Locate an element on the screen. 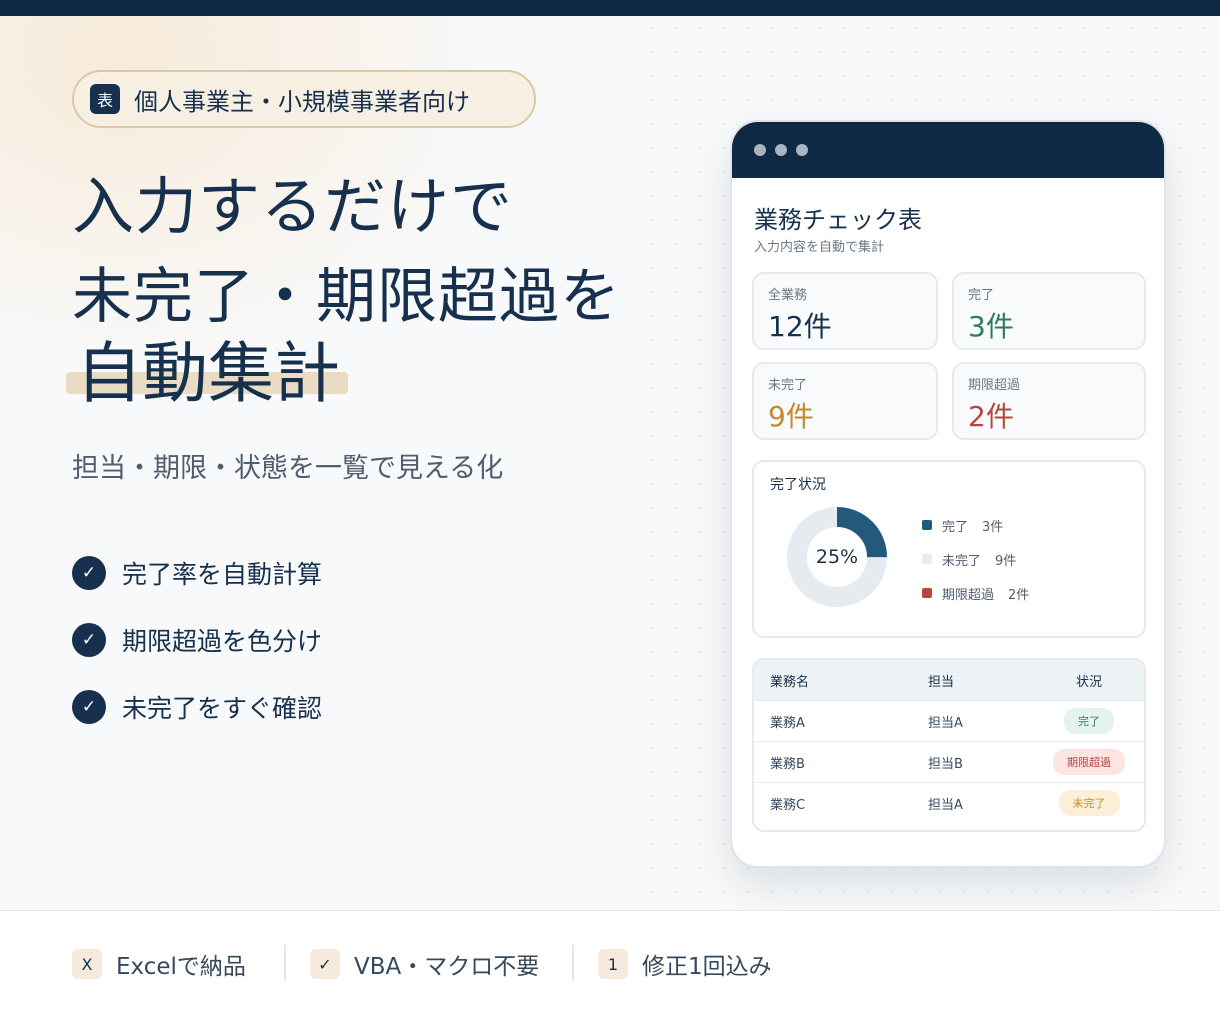  status-badge: 未完了 is located at coordinates (1089, 803).